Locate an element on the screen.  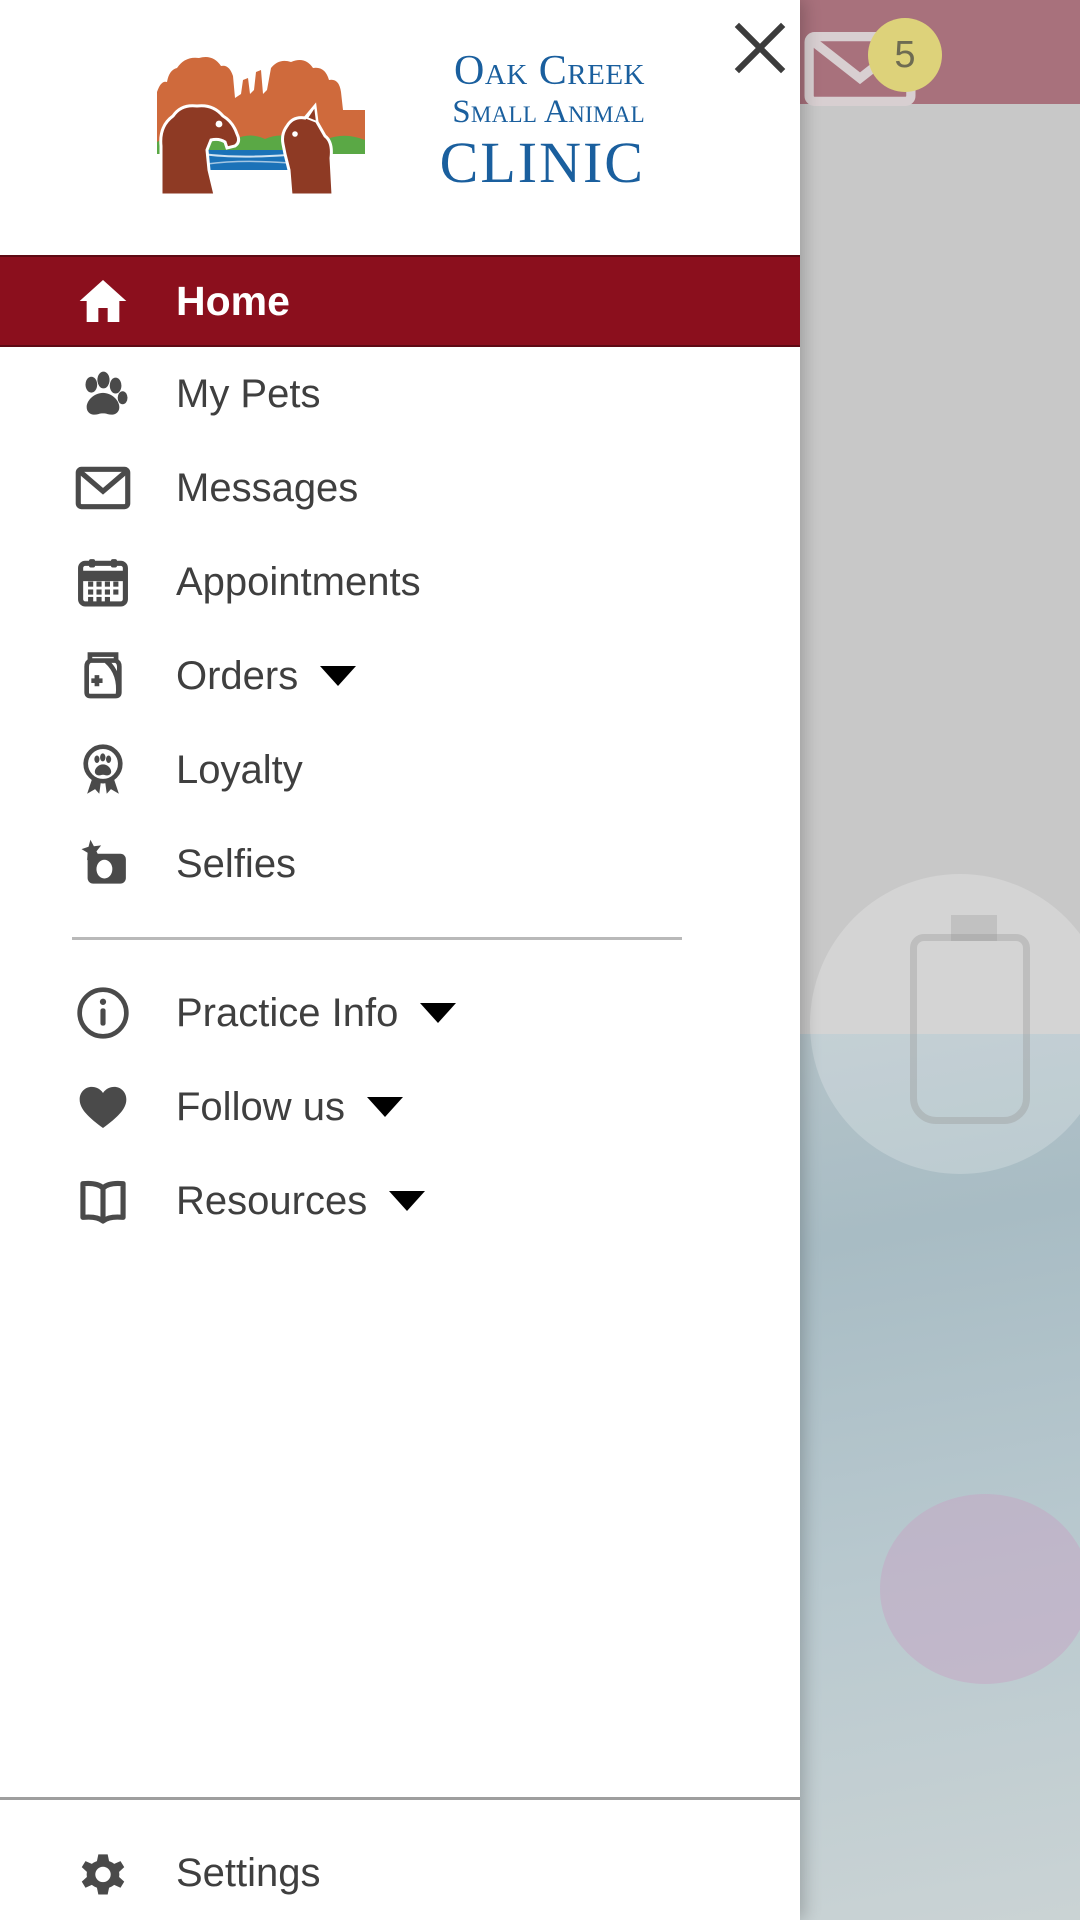
nav-label-appointments: Appointments is located at coordinates (298, 581).